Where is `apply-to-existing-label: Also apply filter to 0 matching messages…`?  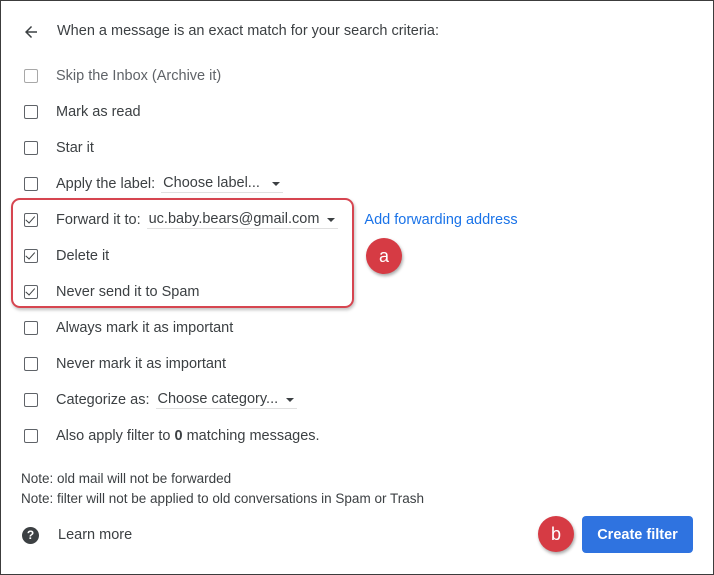
apply-to-existing-label: Also apply filter to 0 matching messages… is located at coordinates (188, 436).